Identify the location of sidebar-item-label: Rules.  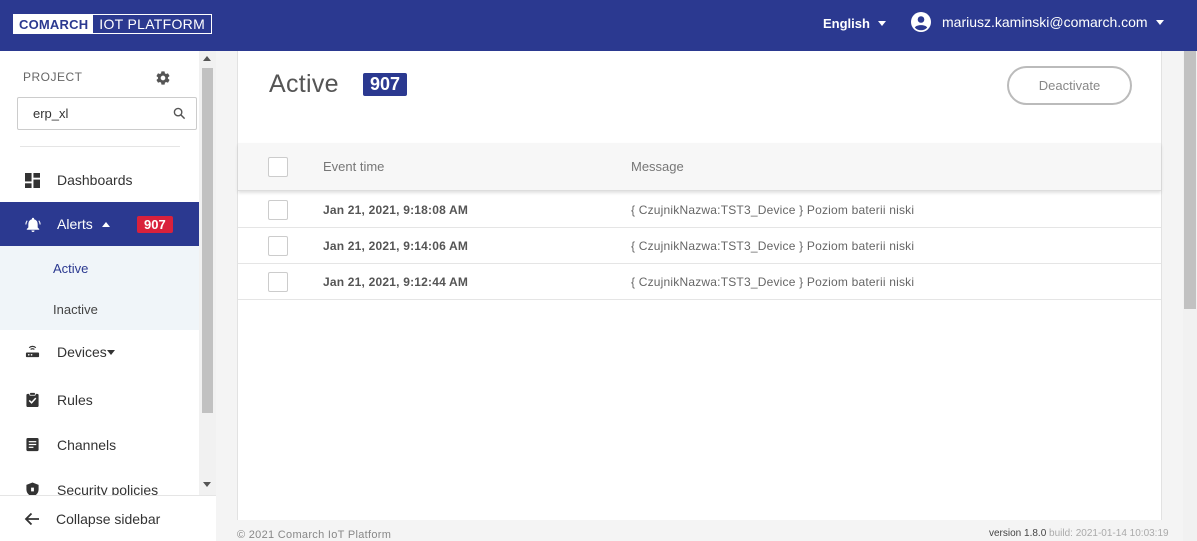
(75, 400).